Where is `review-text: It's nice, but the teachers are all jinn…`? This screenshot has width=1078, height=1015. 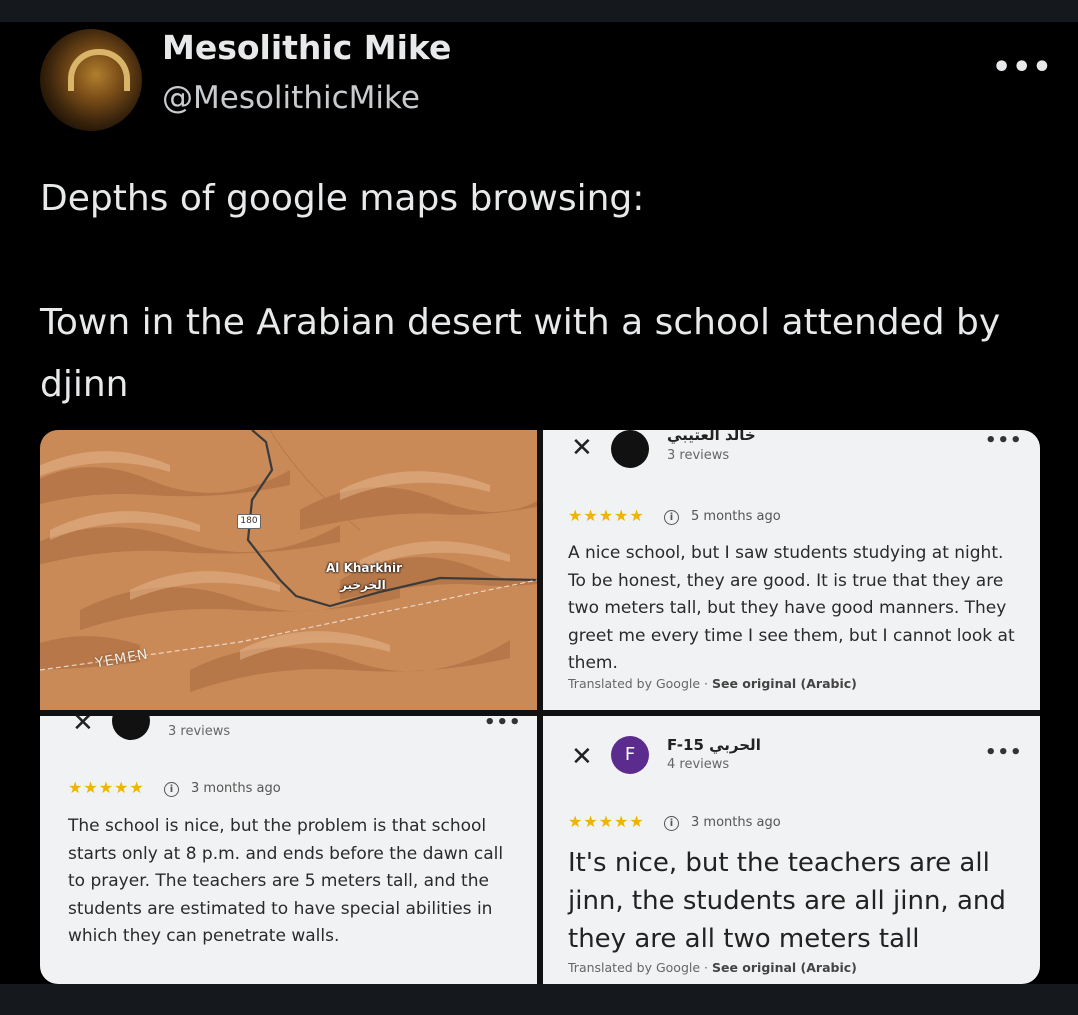 review-text: It's nice, but the teachers are all jinn… is located at coordinates (787, 901).